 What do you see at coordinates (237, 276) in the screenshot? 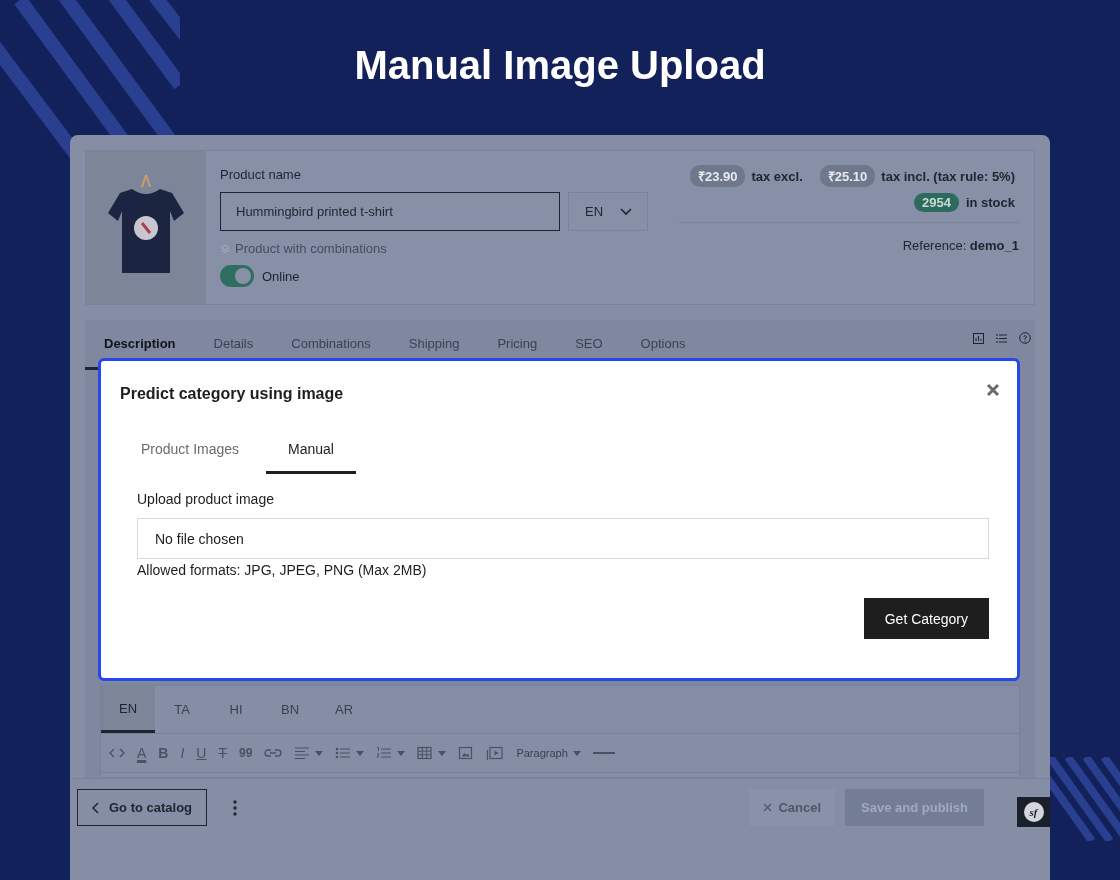
I see `online-toggle` at bounding box center [237, 276].